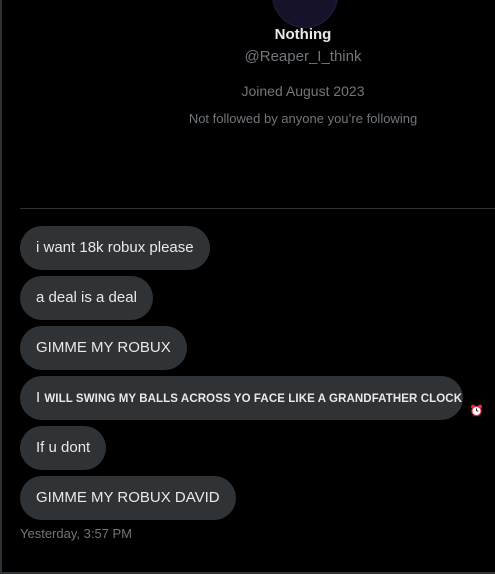  I want to click on message-text: GIMME MY ROBUX DAVID, so click(128, 497).